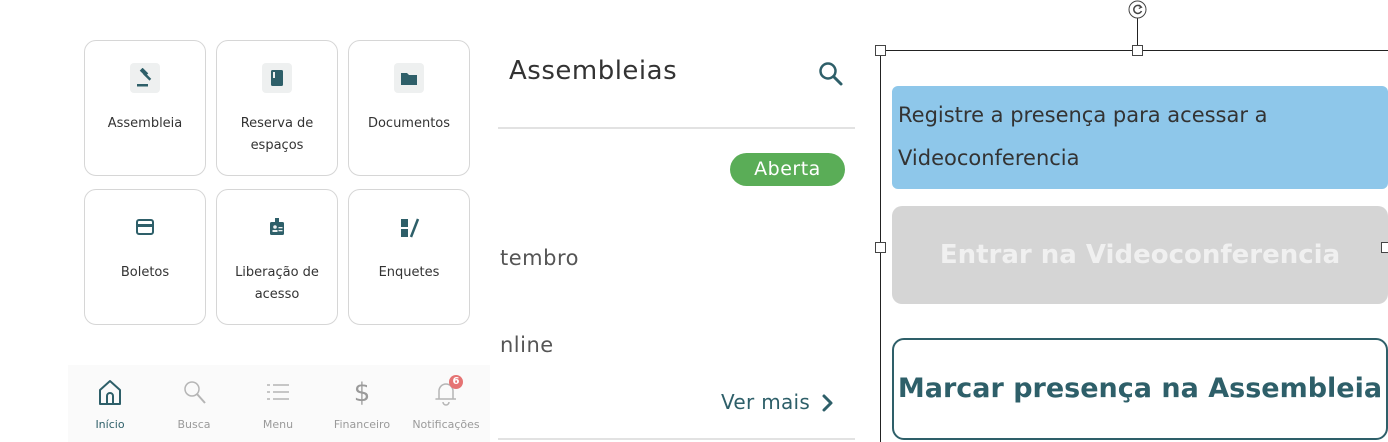 The image size is (1388, 442). Describe the element at coordinates (593, 71) in the screenshot. I see `page-title: Assembleias` at that location.